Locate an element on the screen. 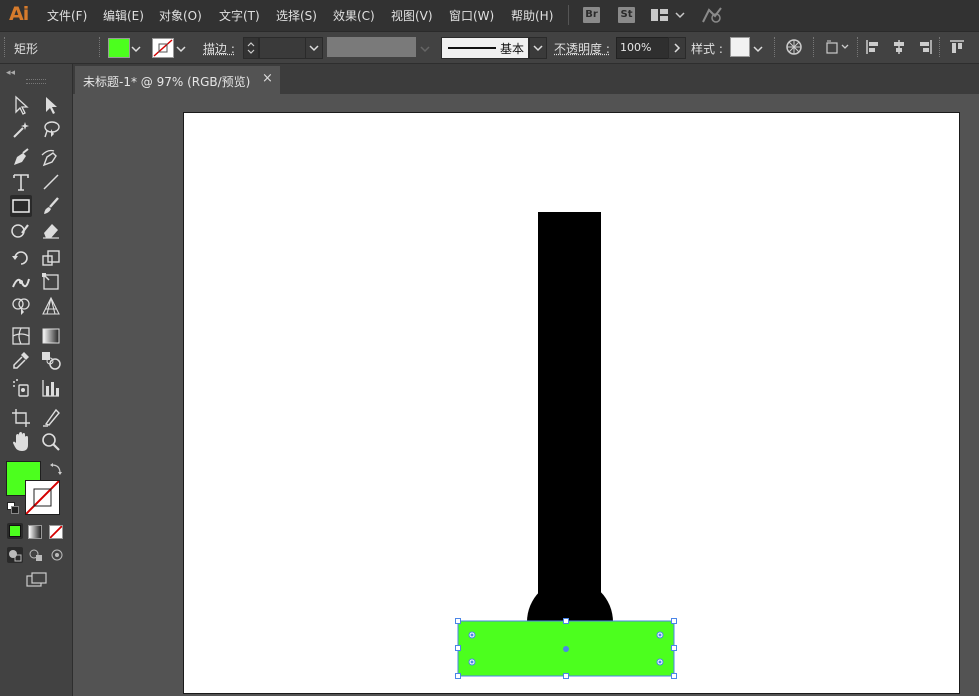  center-point is located at coordinates (566, 649).